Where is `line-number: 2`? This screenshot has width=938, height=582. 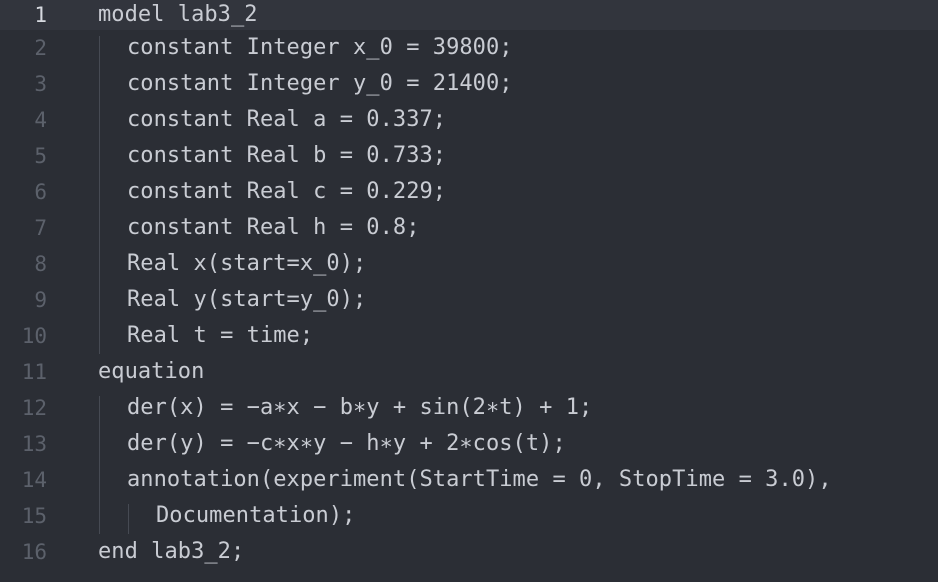
line-number: 2 is located at coordinates (40, 48).